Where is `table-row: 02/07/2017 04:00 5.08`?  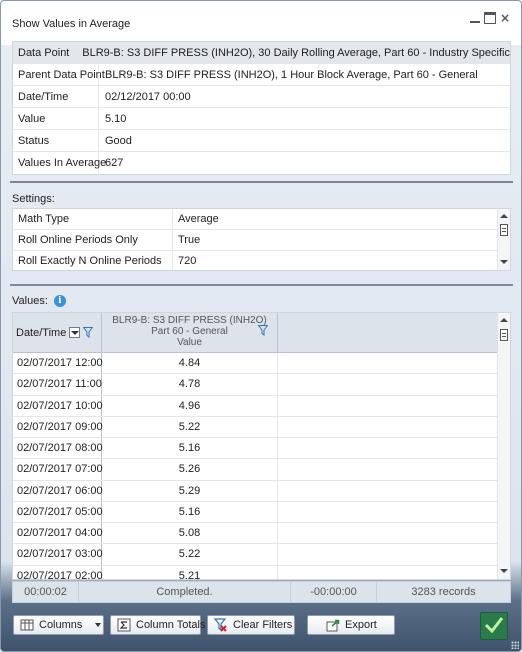 table-row: 02/07/2017 04:00 5.08 is located at coordinates (255, 534).